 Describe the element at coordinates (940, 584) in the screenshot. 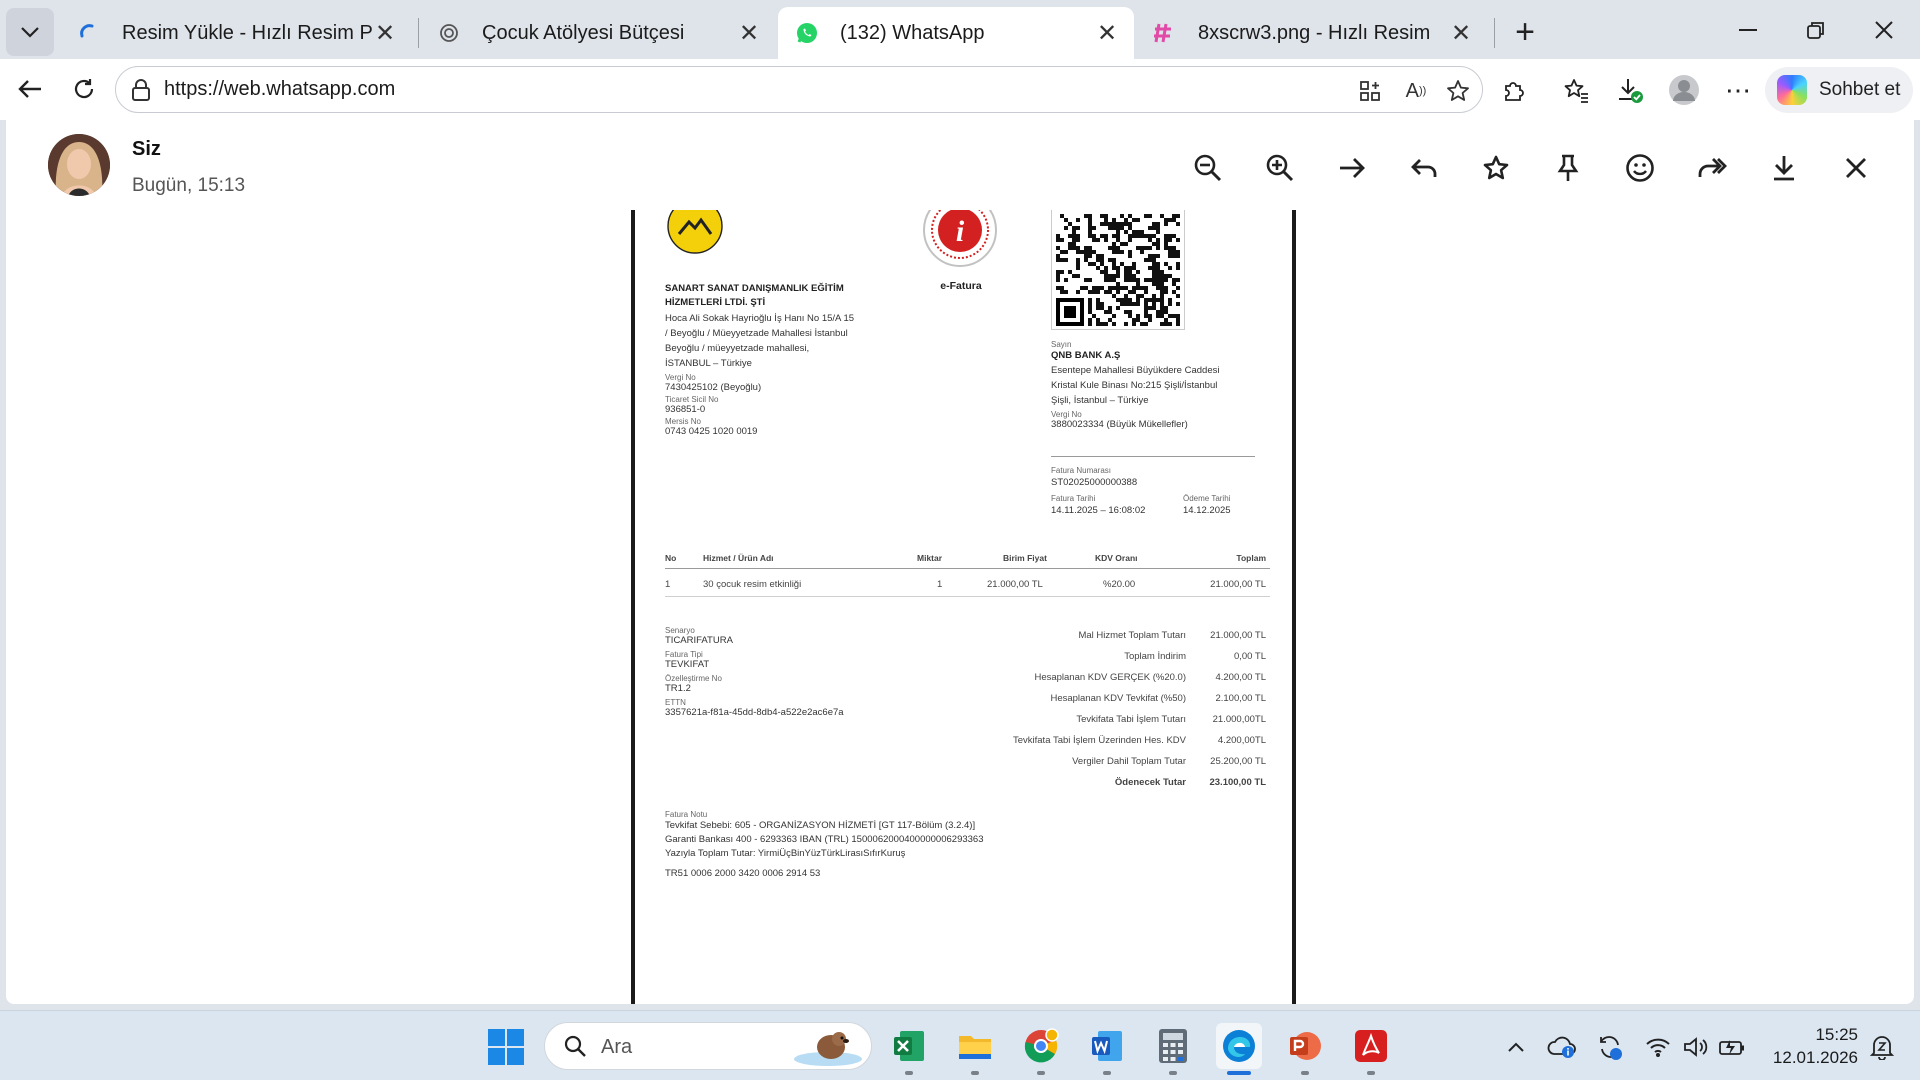

I see `table-cell-qty: 1` at that location.